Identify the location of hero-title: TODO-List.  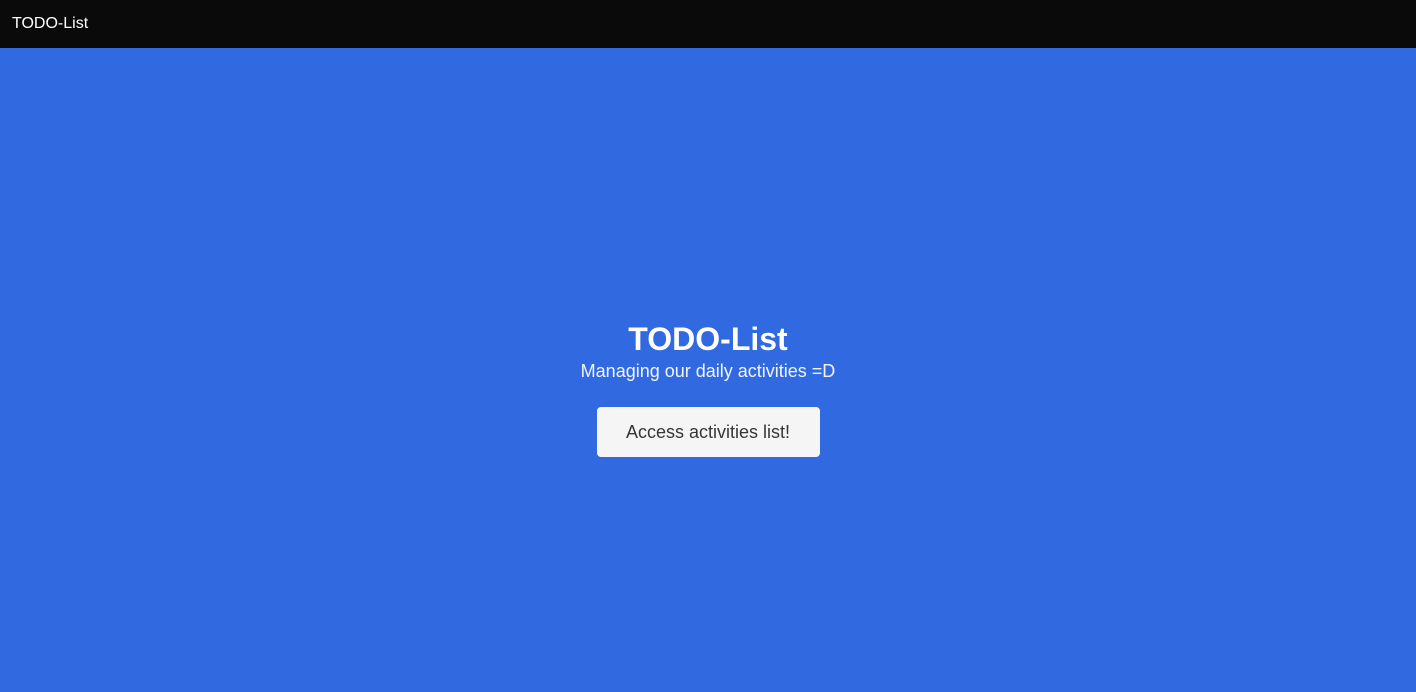
(708, 339).